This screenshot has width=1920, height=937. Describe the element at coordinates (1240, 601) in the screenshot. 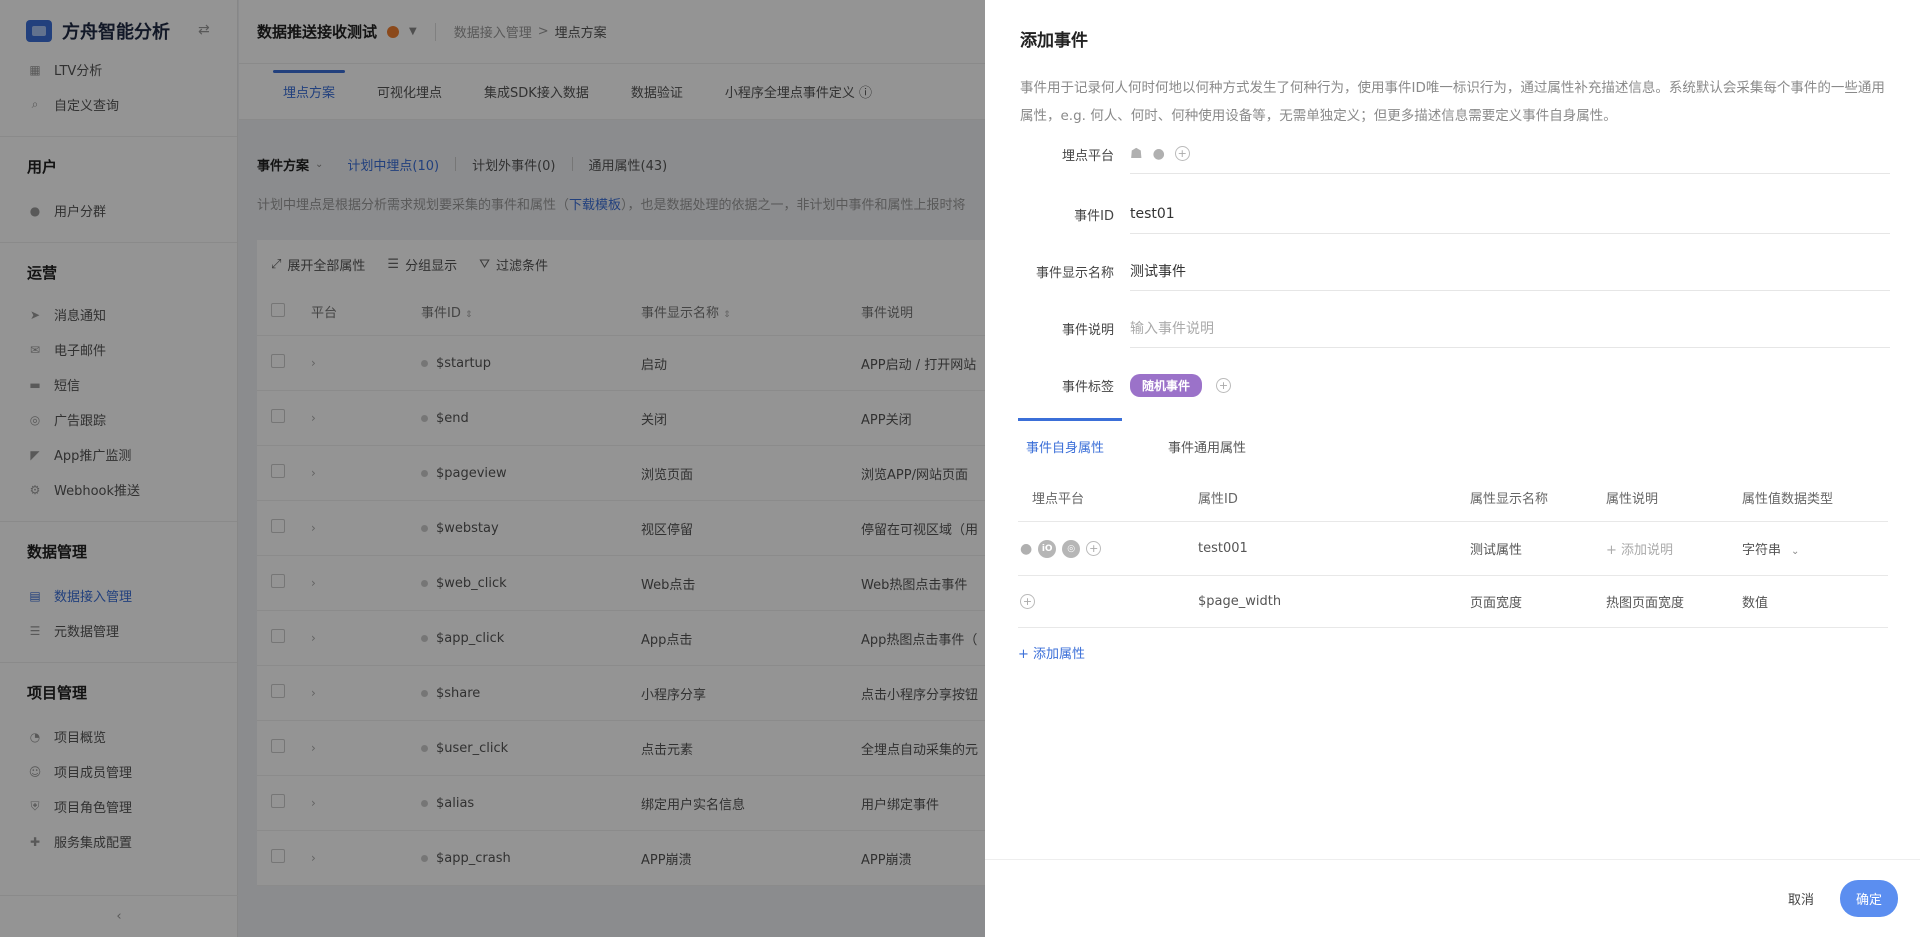

I see `property-id: $page_width` at that location.